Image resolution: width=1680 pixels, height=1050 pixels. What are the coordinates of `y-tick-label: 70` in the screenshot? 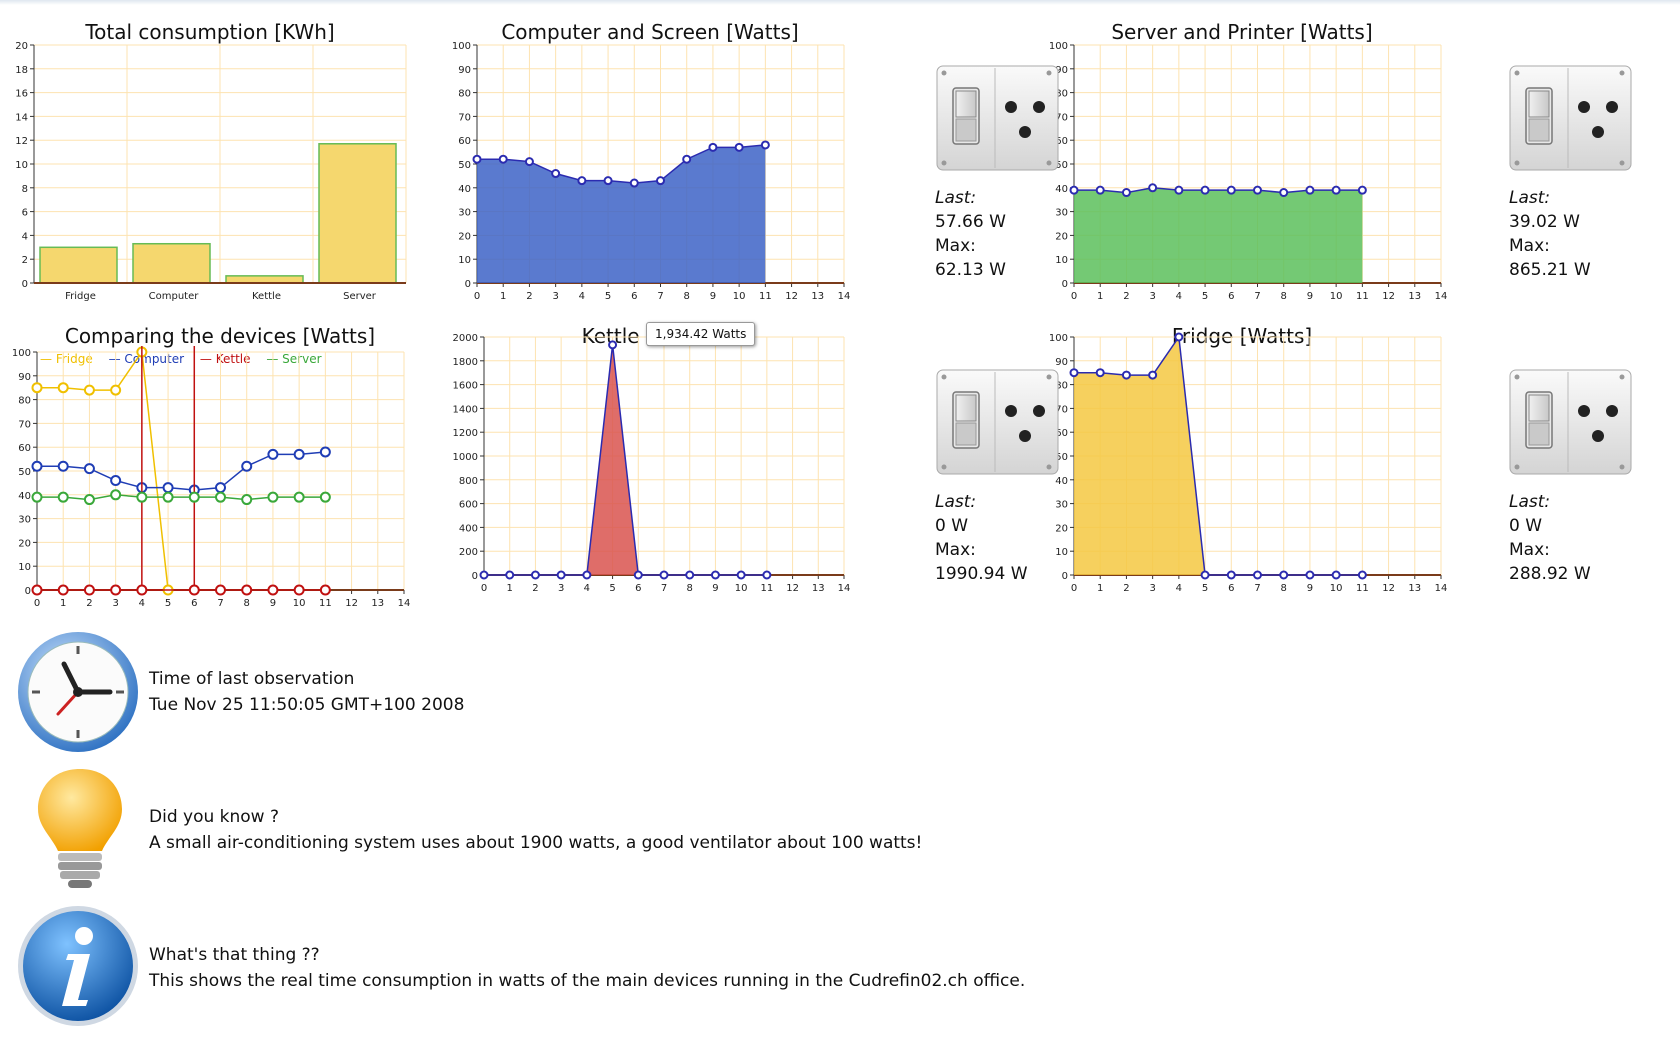 It's located at (464, 117).